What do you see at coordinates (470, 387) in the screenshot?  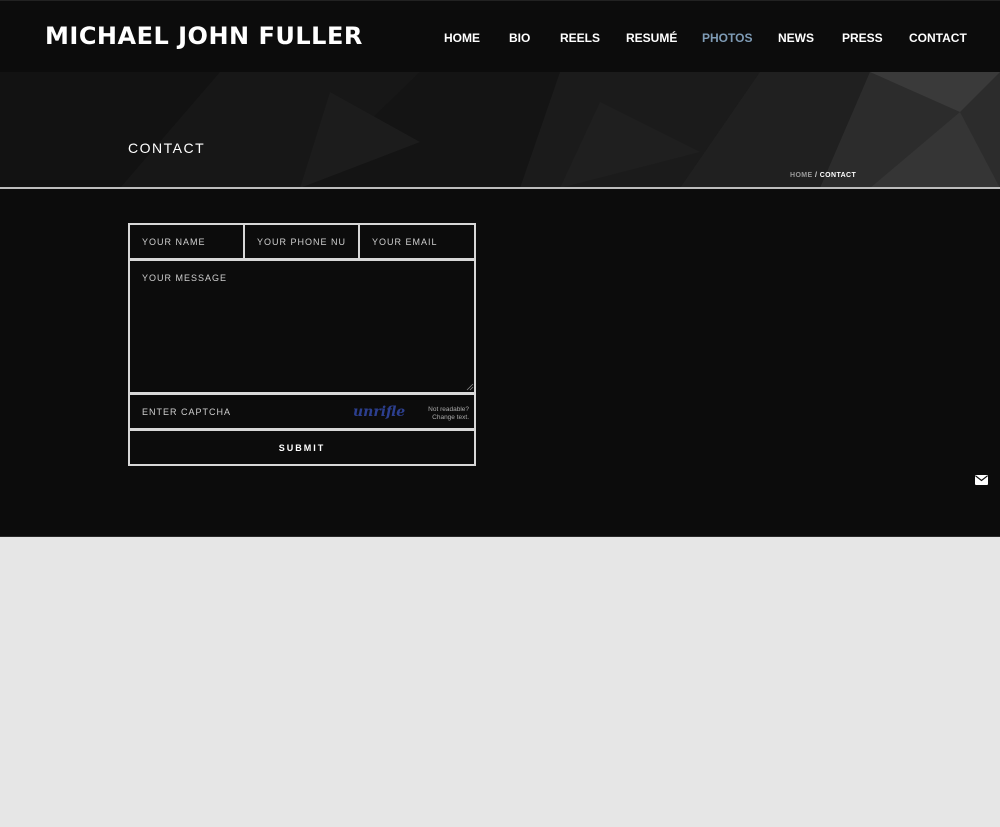 I see `resize-handle-icon` at bounding box center [470, 387].